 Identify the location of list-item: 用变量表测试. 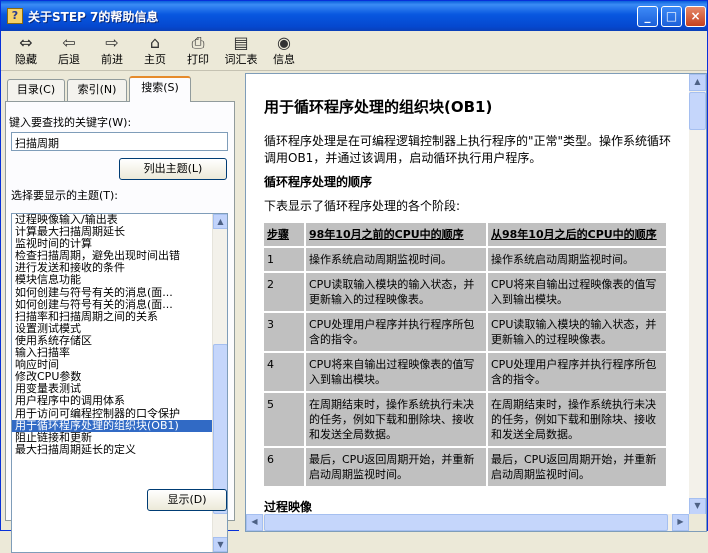
(119, 389).